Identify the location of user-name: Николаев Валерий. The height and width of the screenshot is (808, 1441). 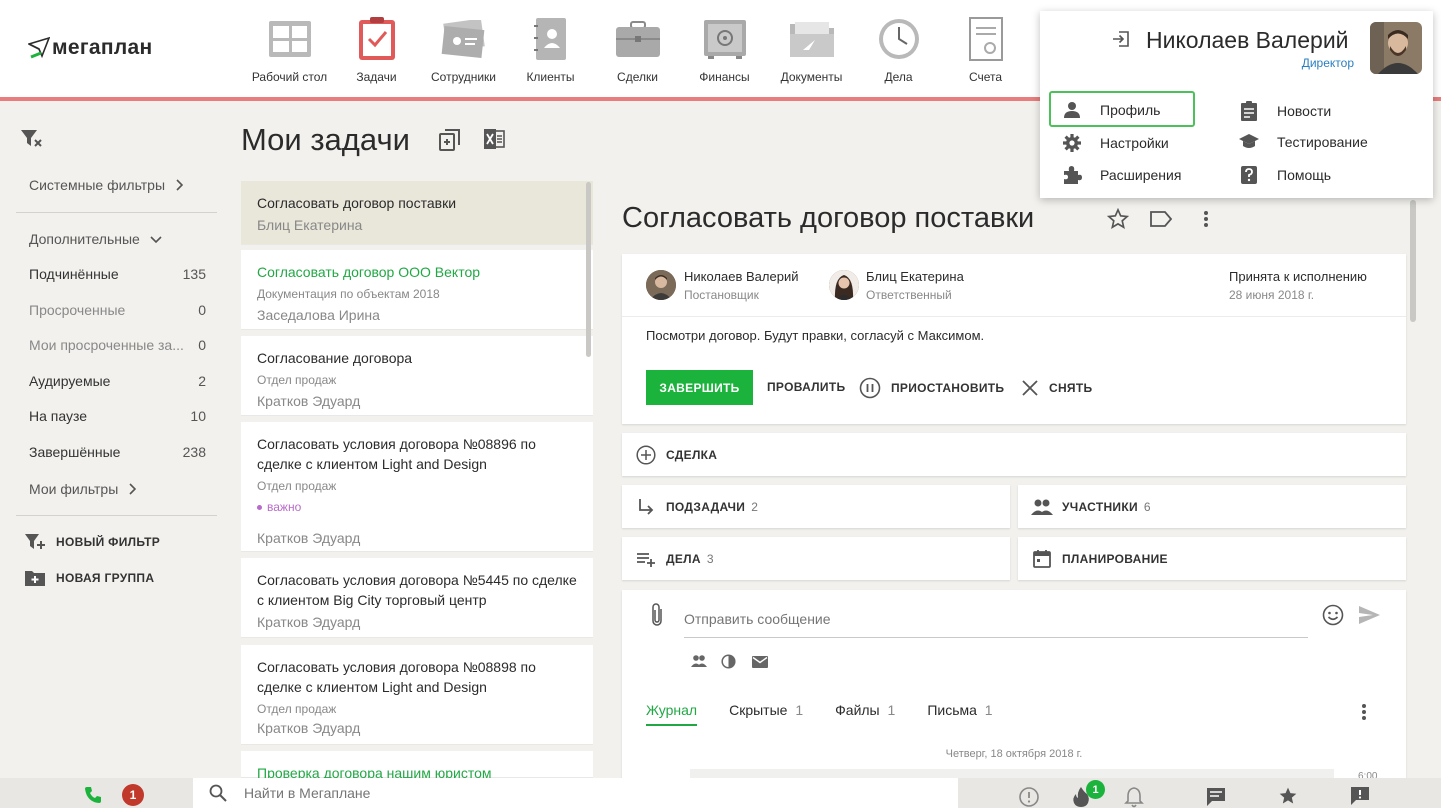
(1247, 40).